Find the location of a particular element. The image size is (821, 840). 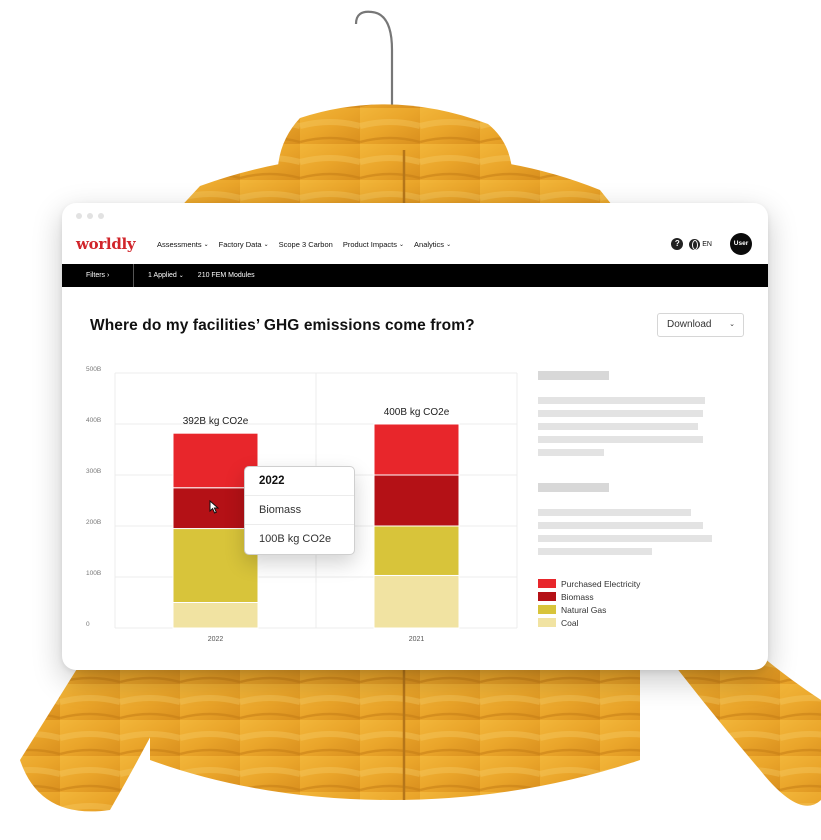

tooltip-category: Biomass is located at coordinates (299, 510).